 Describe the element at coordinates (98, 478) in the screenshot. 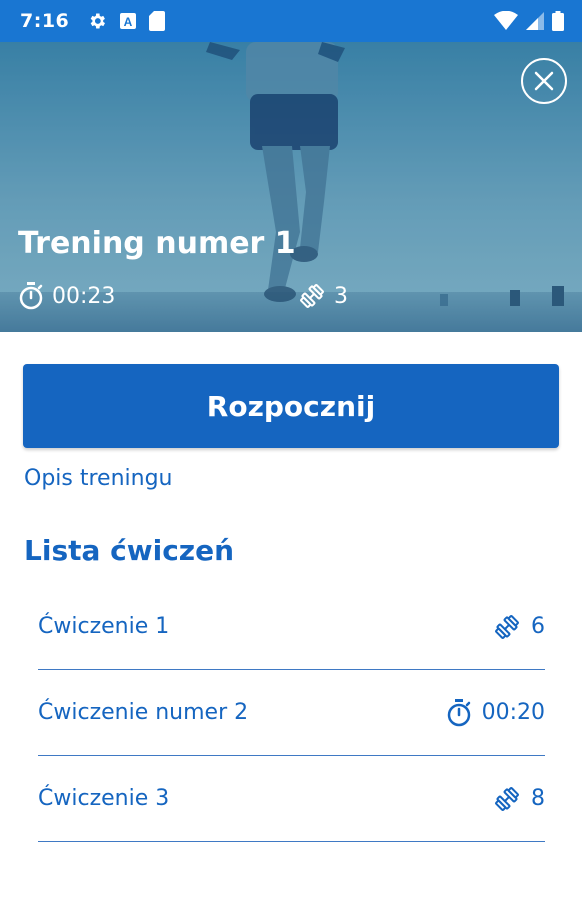

I see `workout-description-link: Opis treningu` at that location.